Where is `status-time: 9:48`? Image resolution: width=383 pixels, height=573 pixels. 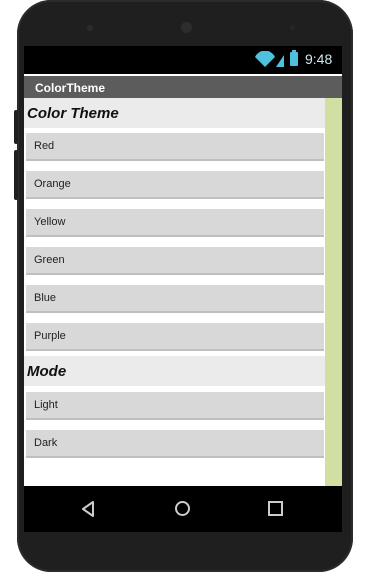
status-time: 9:48 is located at coordinates (319, 59).